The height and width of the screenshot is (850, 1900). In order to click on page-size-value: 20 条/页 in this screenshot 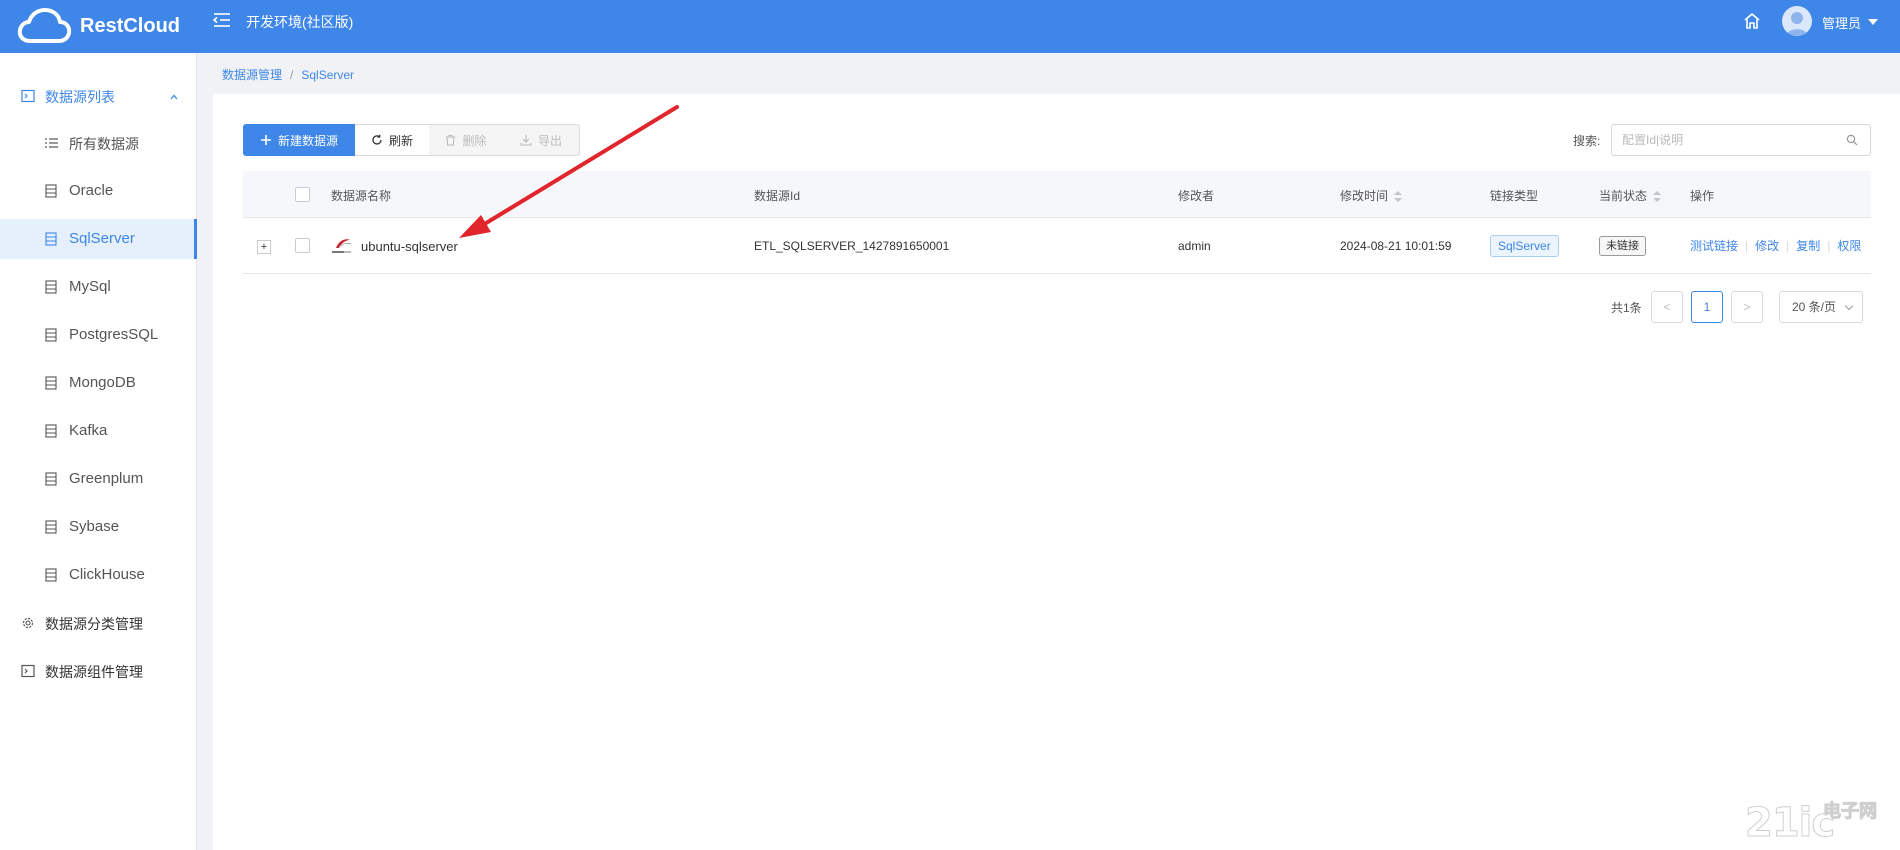, I will do `click(1814, 307)`.